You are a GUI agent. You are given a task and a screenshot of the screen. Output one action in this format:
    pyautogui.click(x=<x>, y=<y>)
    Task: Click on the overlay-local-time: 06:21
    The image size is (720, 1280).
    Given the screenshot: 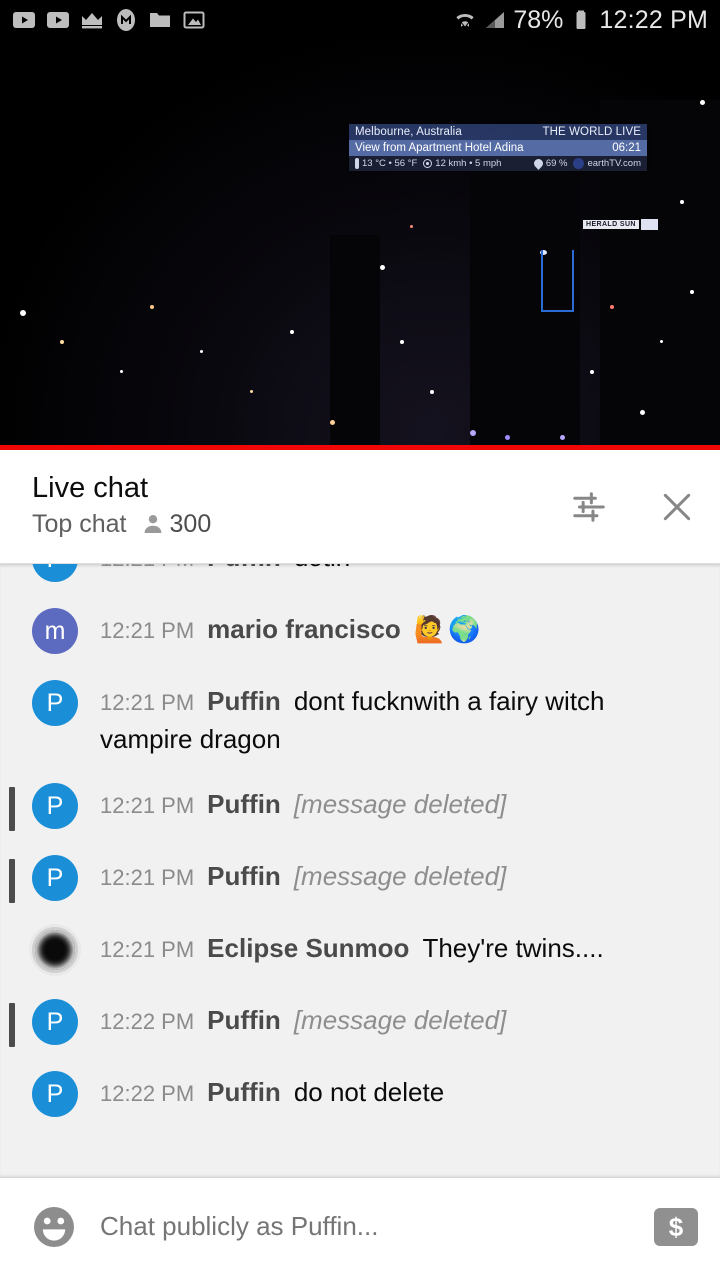 What is the action you would take?
    pyautogui.click(x=626, y=148)
    